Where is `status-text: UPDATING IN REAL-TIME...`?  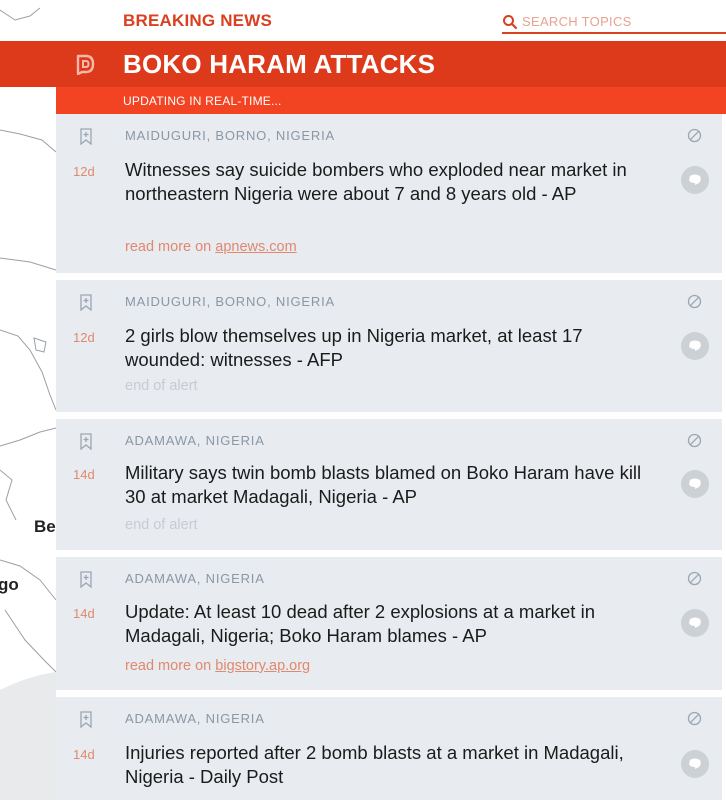 status-text: UPDATING IN REAL-TIME... is located at coordinates (202, 101).